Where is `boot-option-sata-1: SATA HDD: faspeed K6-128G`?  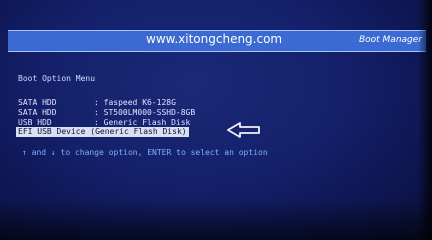 boot-option-sata-1: SATA HDD: faspeed K6-128G is located at coordinates (97, 103).